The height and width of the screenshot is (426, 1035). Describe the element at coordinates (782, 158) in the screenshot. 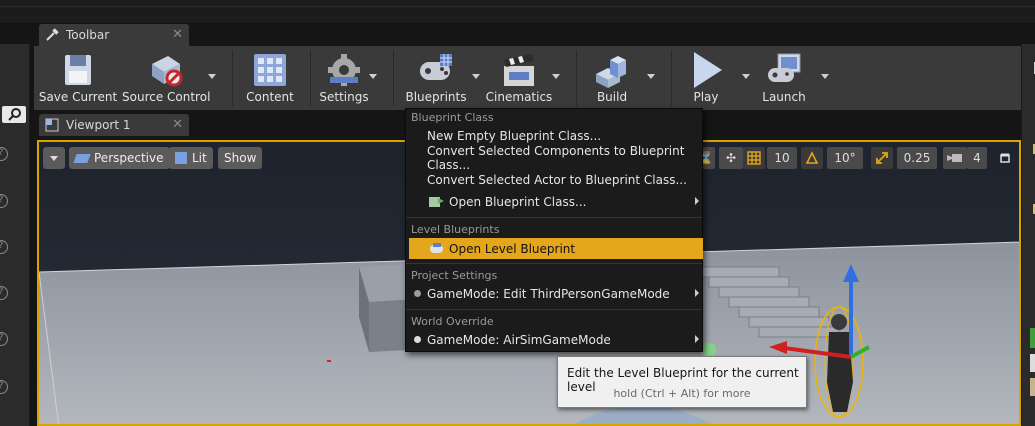

I see `grid-snap-value: 10` at that location.